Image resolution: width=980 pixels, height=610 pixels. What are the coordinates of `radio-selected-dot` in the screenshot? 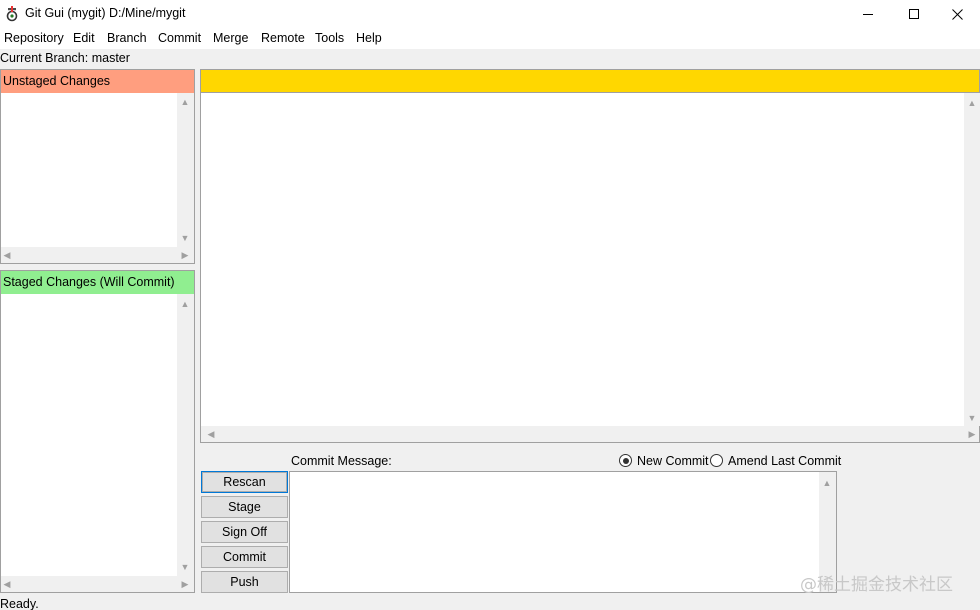 It's located at (625, 460).